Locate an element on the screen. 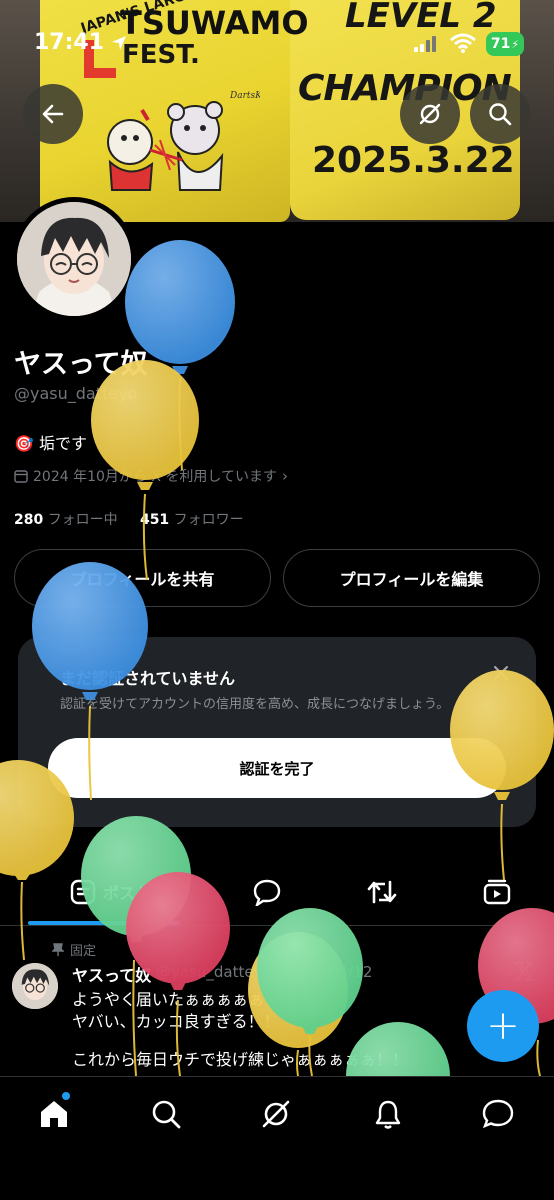 The width and height of the screenshot is (554, 1200). wifi-icon is located at coordinates (463, 43).